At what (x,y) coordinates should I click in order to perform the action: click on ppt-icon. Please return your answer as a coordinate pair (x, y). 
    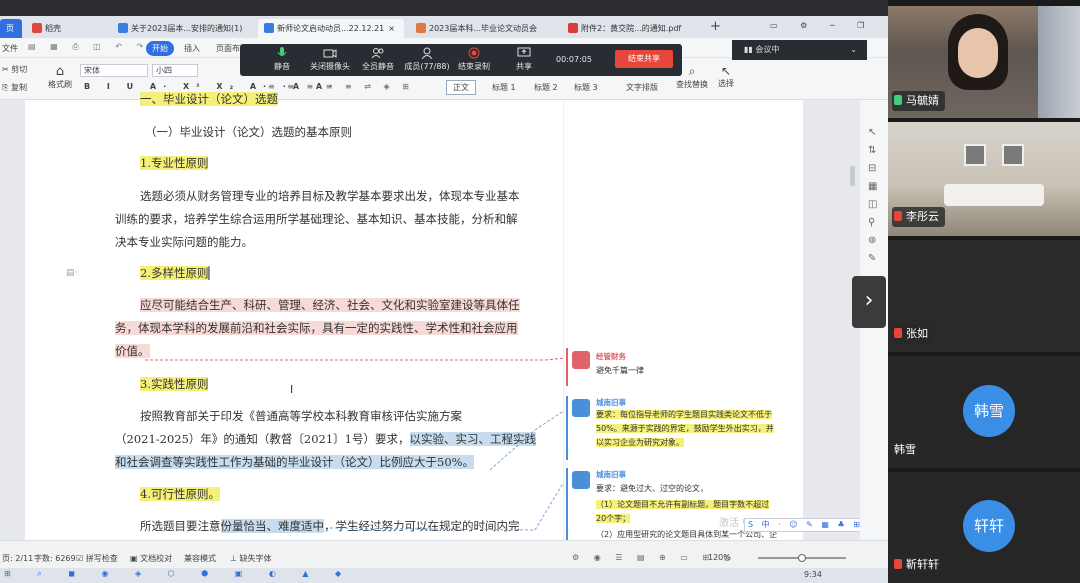
    Looking at the image, I should click on (421, 28).